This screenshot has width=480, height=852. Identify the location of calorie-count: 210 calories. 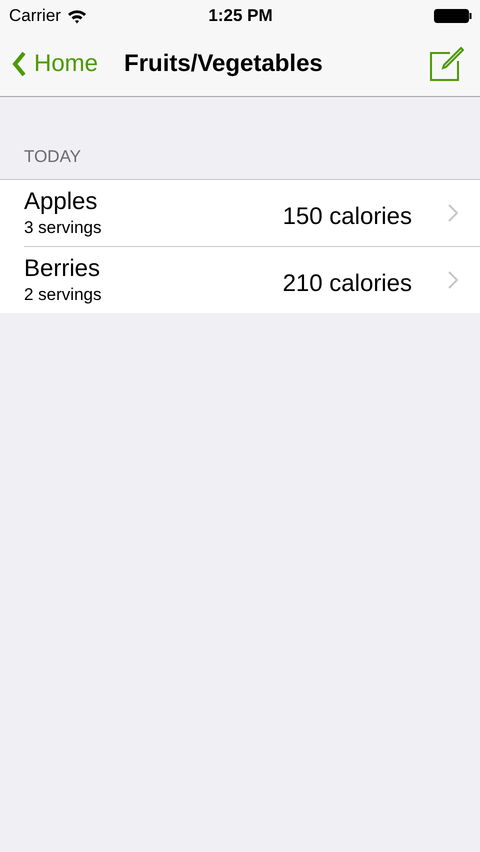
(347, 284).